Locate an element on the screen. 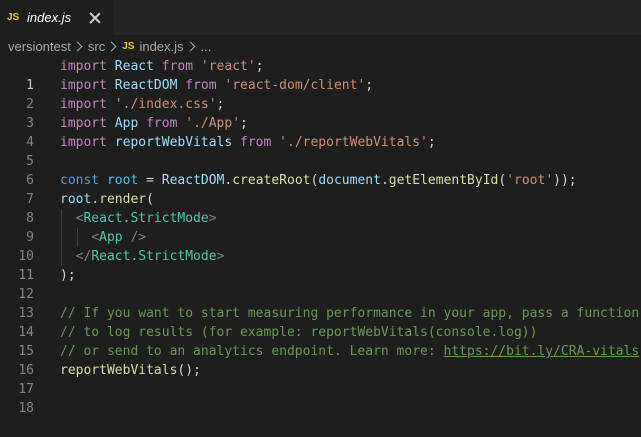 This screenshot has height=437, width=641. identifier: App is located at coordinates (126, 123).